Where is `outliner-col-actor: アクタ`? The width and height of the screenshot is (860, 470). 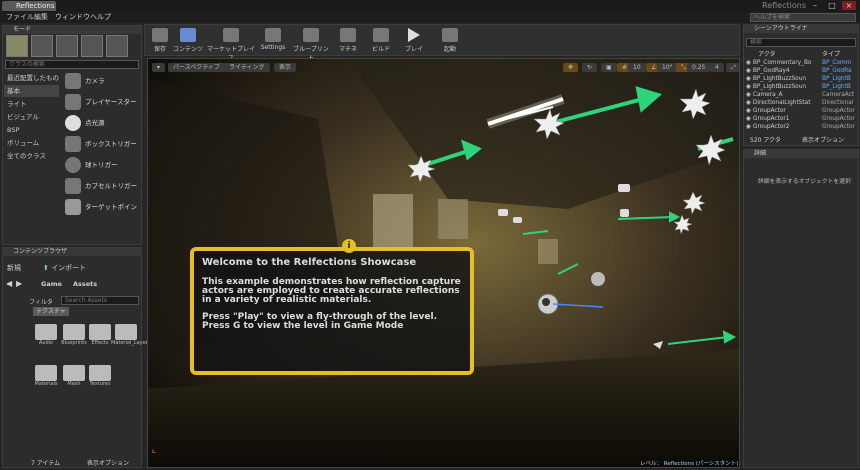 outliner-col-actor: アクタ is located at coordinates (766, 53).